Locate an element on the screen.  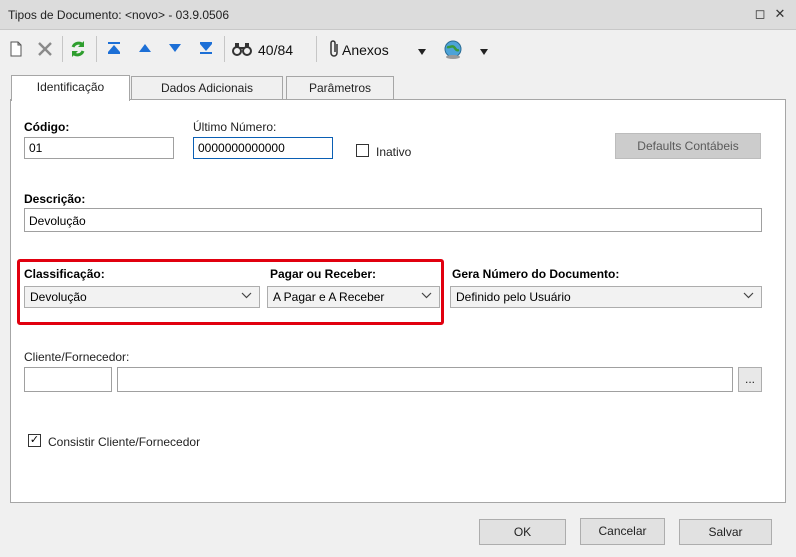
codigo-label: Código: is located at coordinates (47, 127).